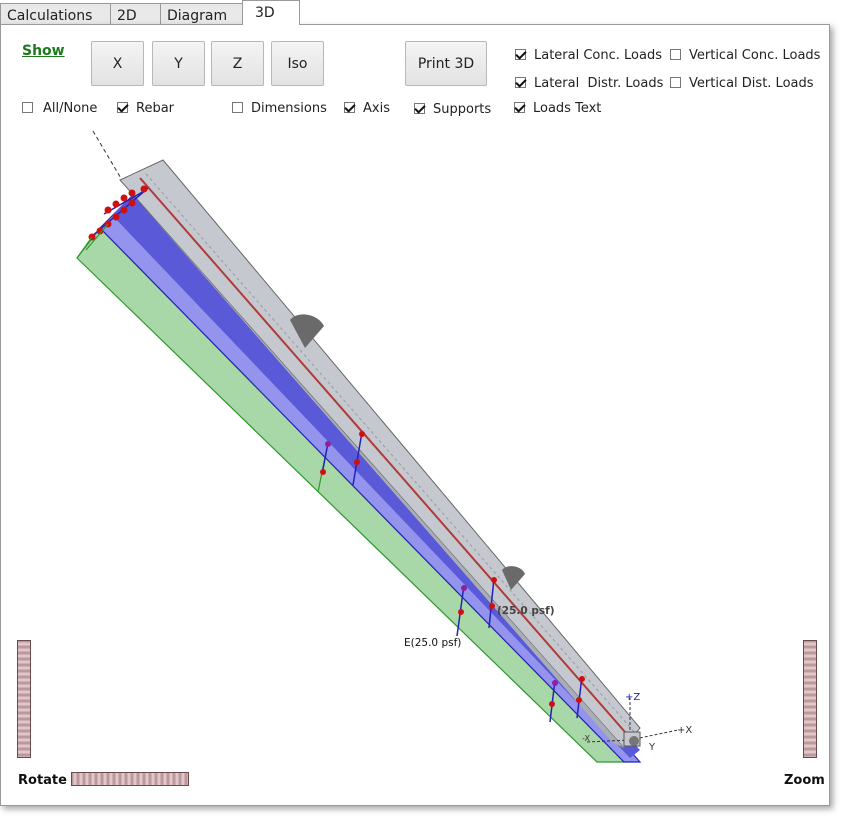  What do you see at coordinates (130, 779) in the screenshot?
I see `rotate-slider` at bounding box center [130, 779].